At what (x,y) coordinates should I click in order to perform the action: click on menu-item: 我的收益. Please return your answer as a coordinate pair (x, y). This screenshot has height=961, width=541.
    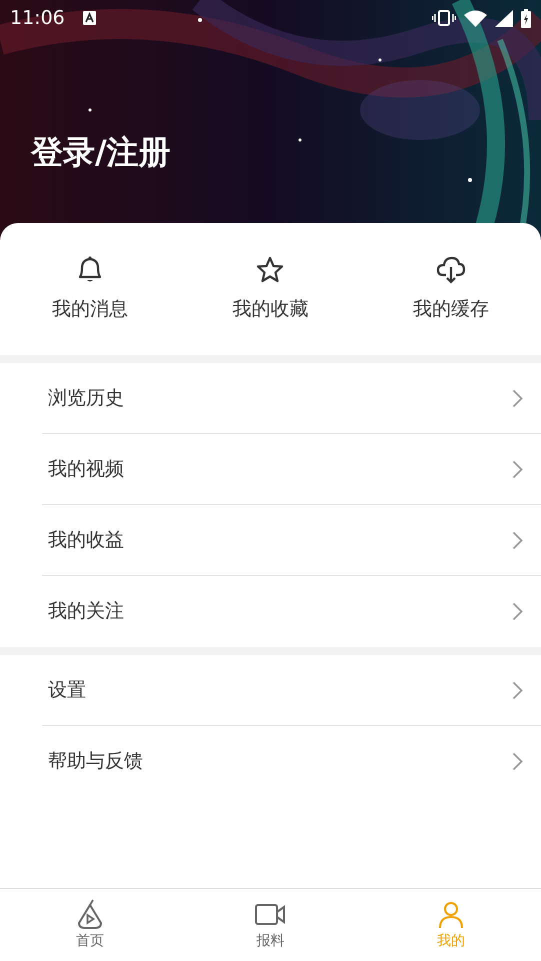
    Looking at the image, I should click on (291, 540).